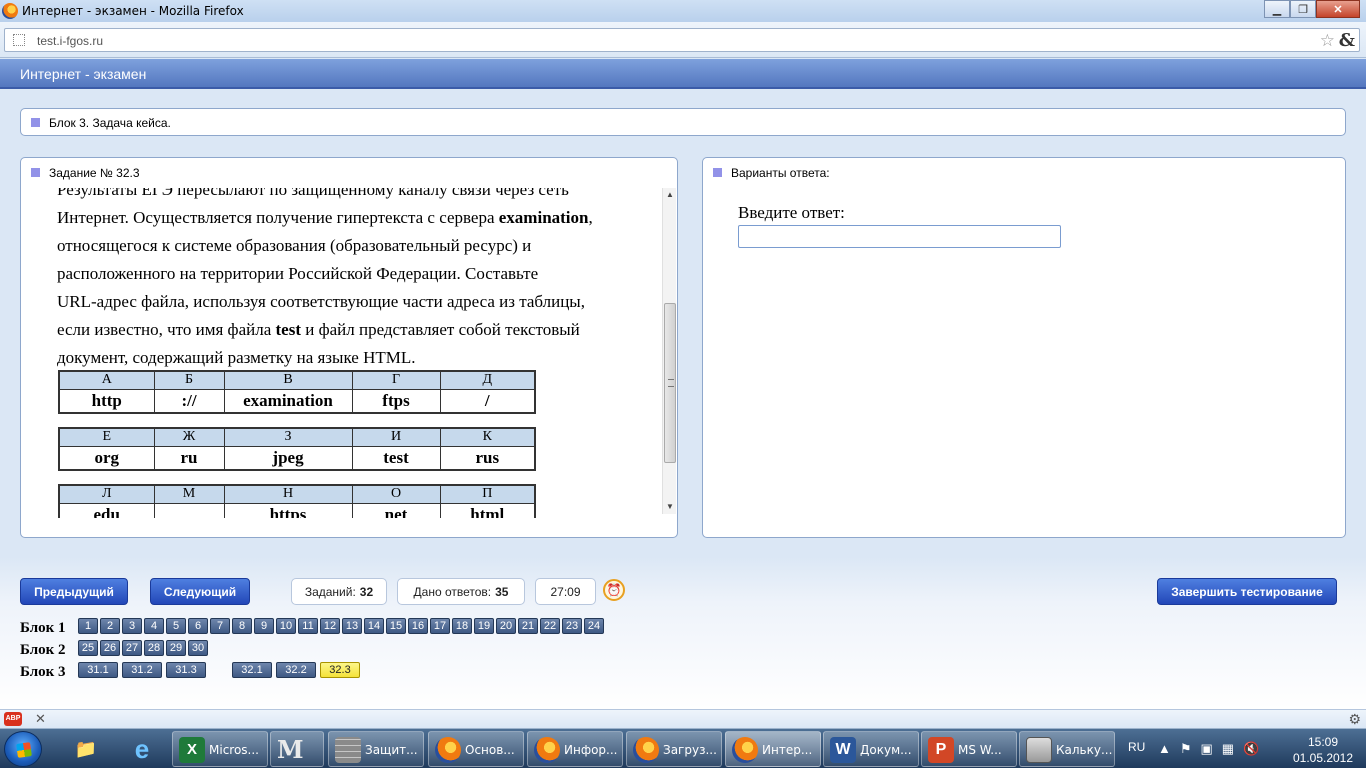 The image size is (1366, 768). I want to click on table-cell: ru, so click(189, 458).